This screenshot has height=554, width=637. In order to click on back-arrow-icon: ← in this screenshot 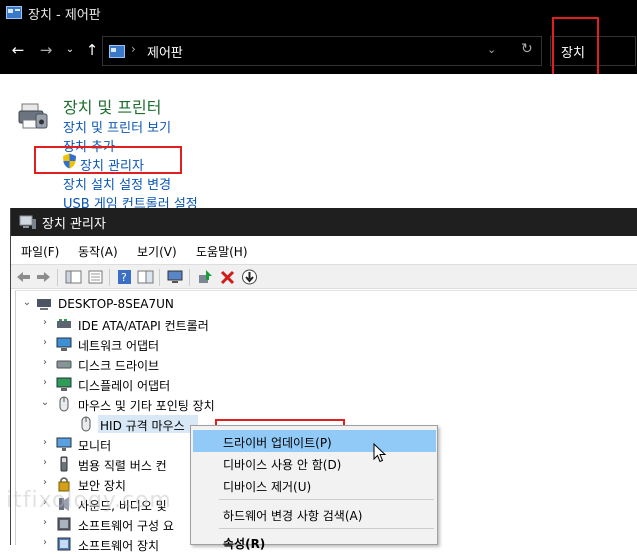, I will do `click(18, 50)`.